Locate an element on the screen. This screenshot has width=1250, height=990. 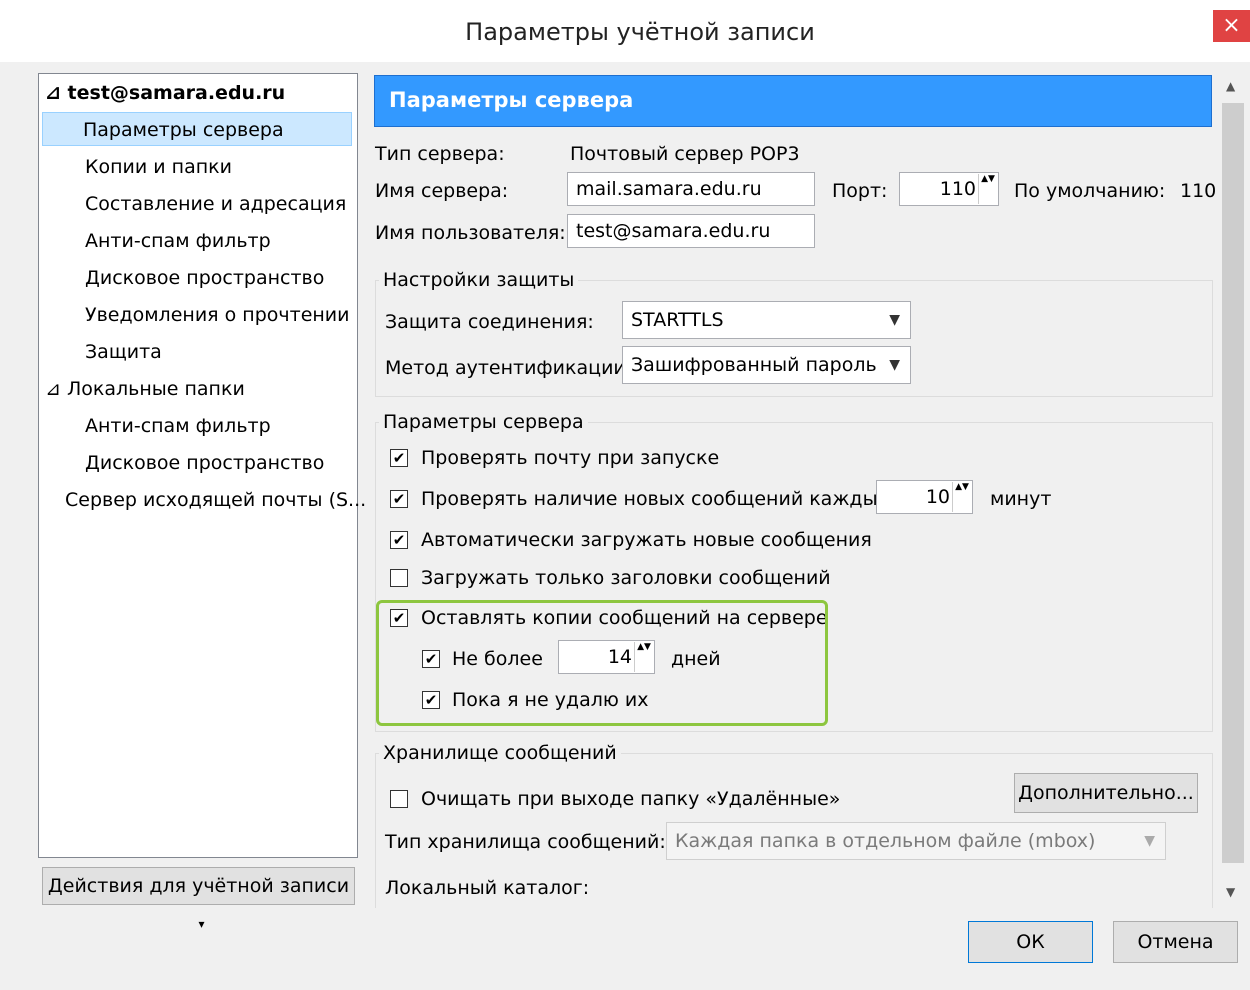
auto-download-checkbox: ✔ is located at coordinates (399, 540).